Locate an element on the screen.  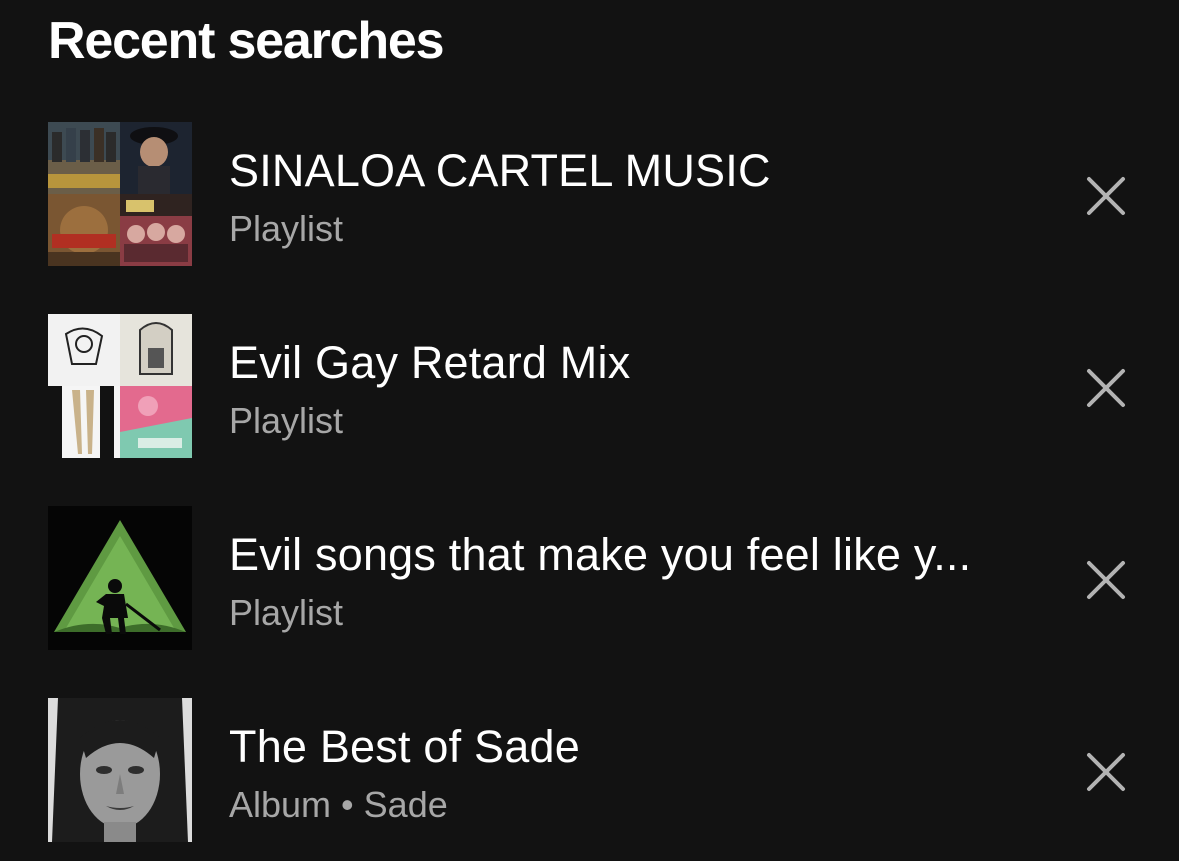
album-cover is located at coordinates (120, 770).